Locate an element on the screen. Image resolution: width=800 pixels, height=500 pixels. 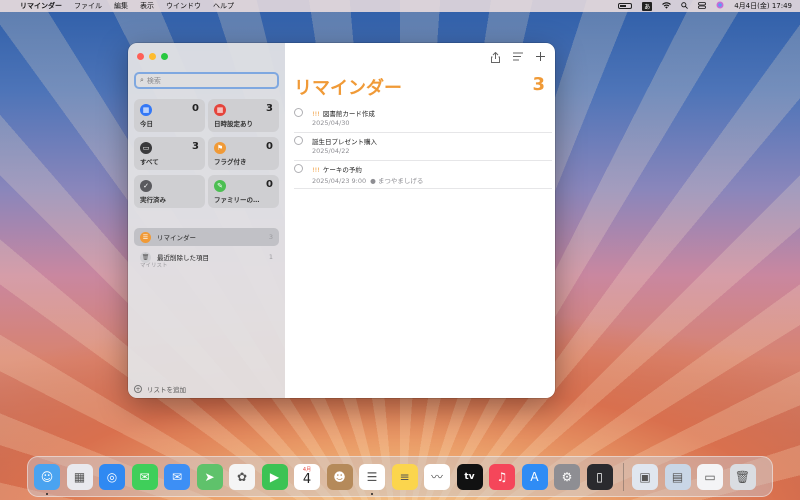
list-count: 1 is located at coordinates (270, 257).